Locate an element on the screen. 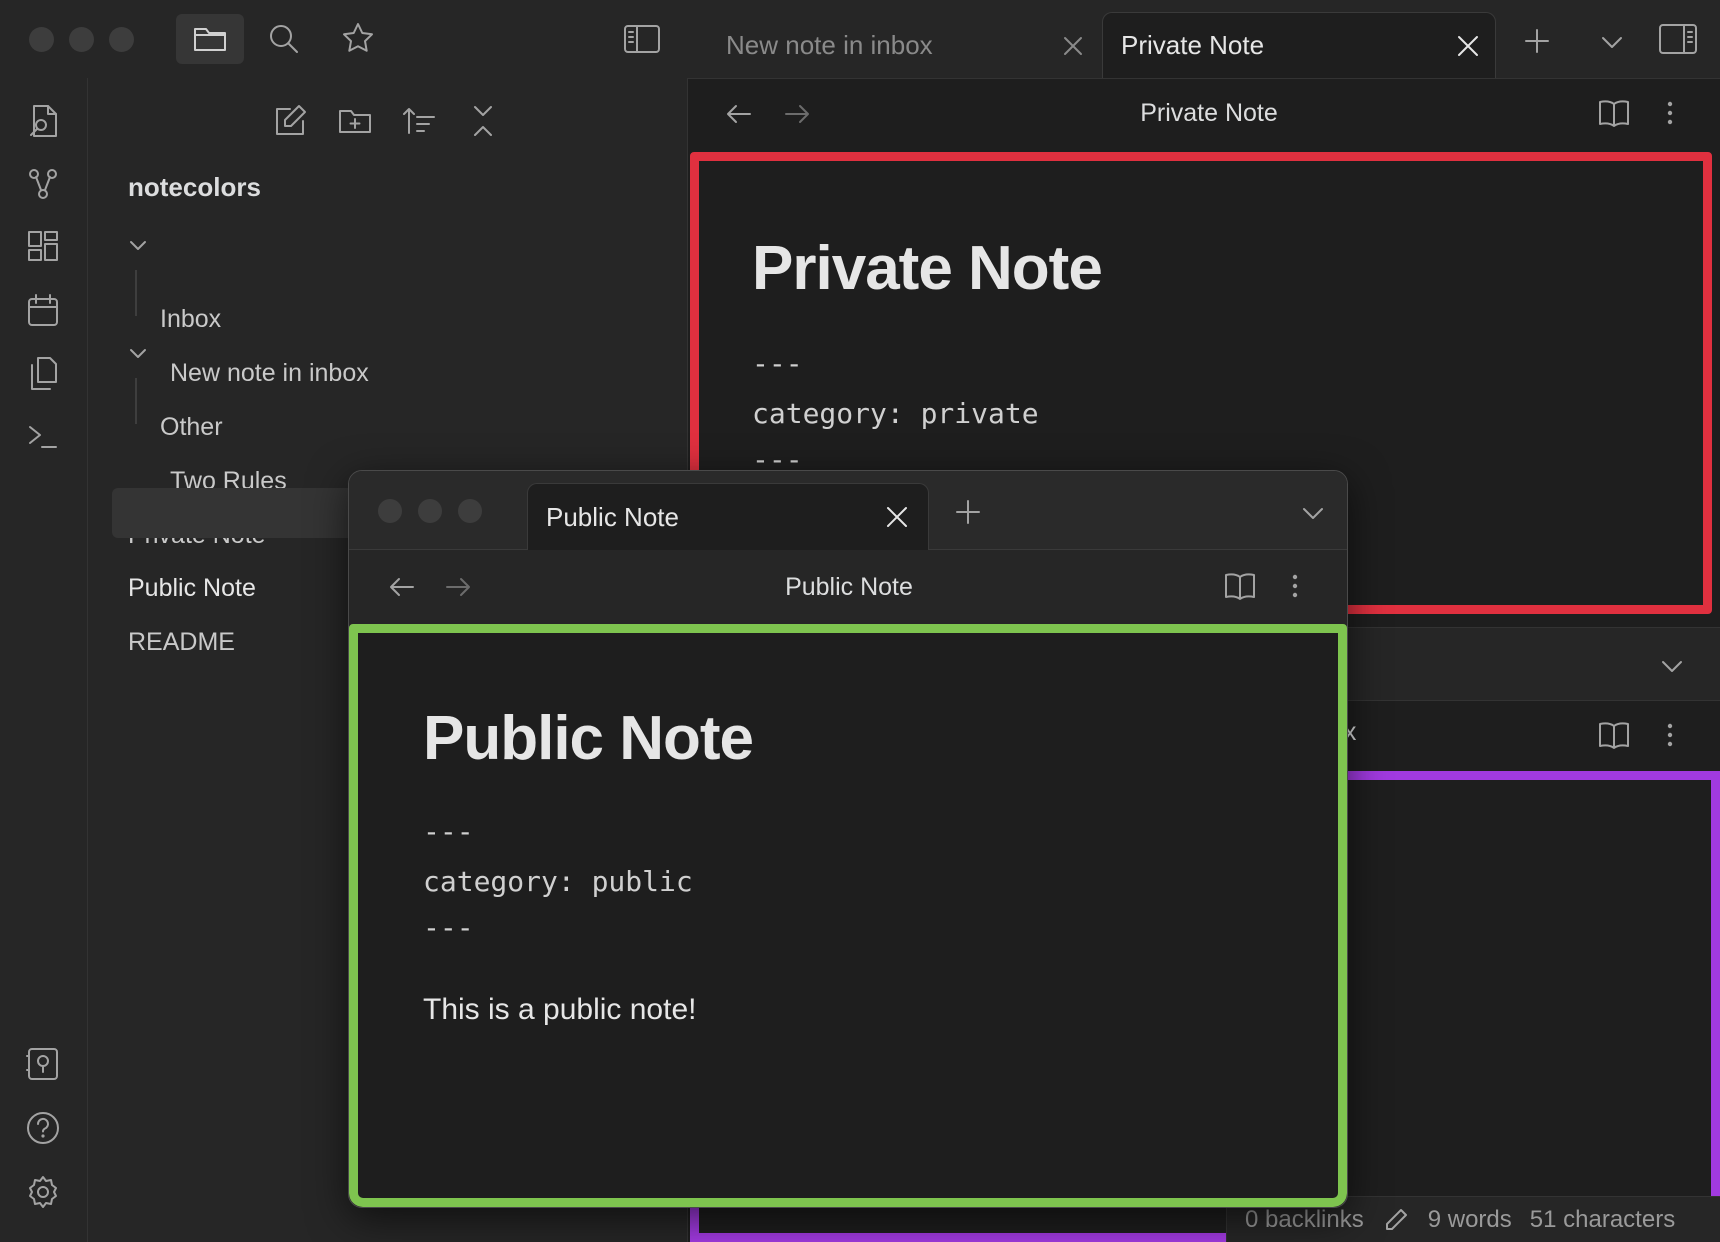 The image size is (1720, 1242). word-count: 9 words is located at coordinates (1469, 1219).